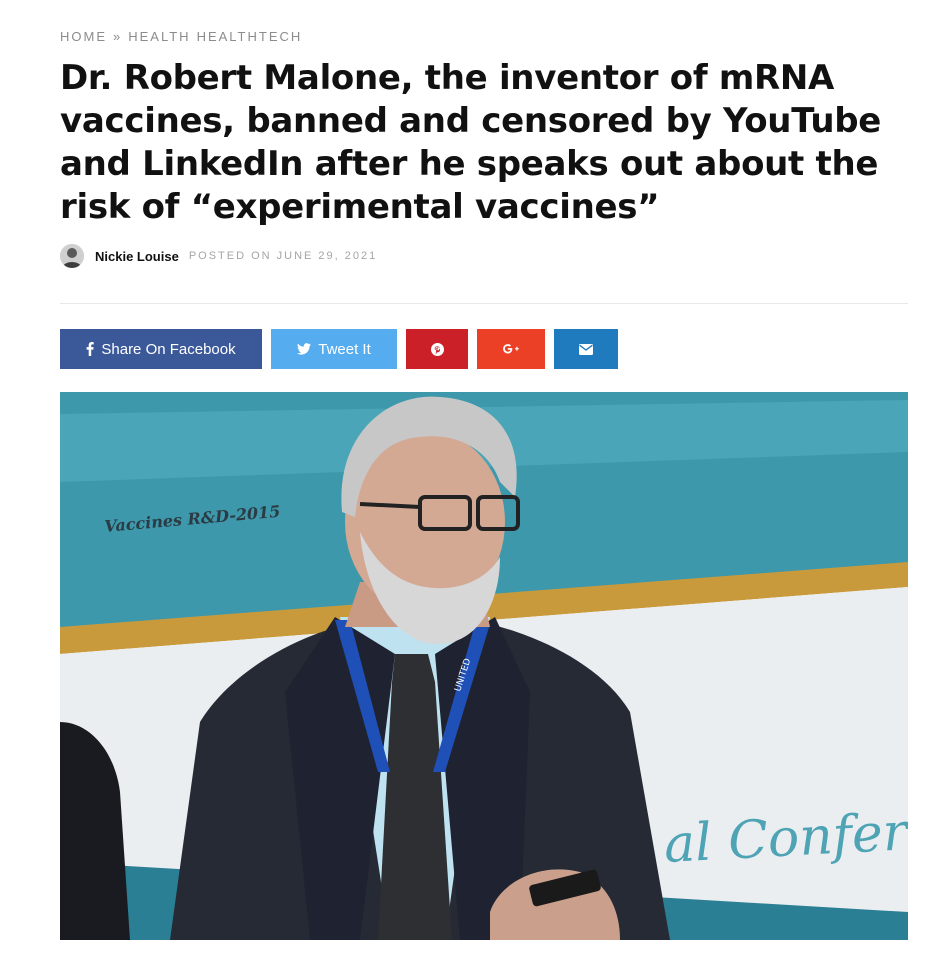 Image resolution: width=938 pixels, height=957 pixels. I want to click on google-plus-icon, so click(511, 349).